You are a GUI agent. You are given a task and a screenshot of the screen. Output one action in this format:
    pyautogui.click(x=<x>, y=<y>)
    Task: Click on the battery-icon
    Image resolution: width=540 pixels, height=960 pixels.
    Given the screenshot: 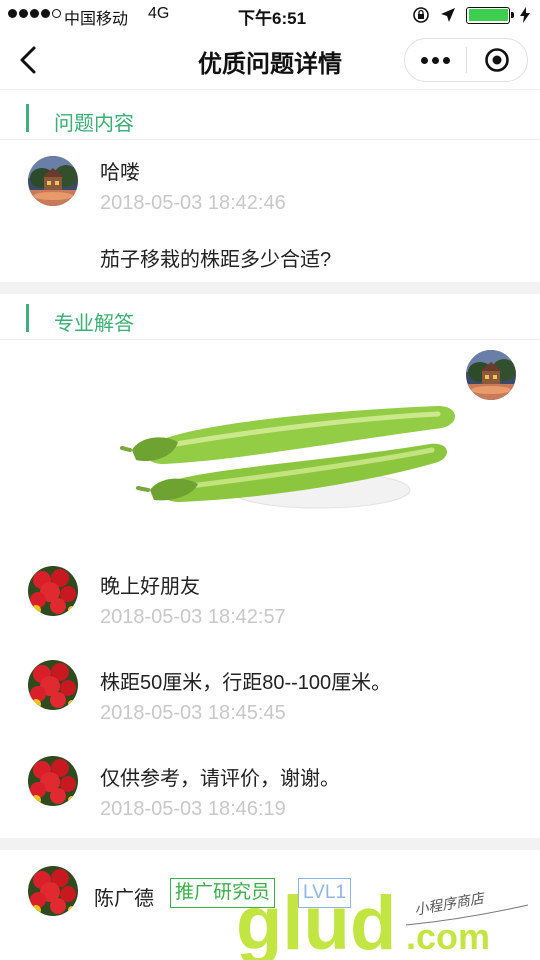 What is the action you would take?
    pyautogui.click(x=490, y=15)
    